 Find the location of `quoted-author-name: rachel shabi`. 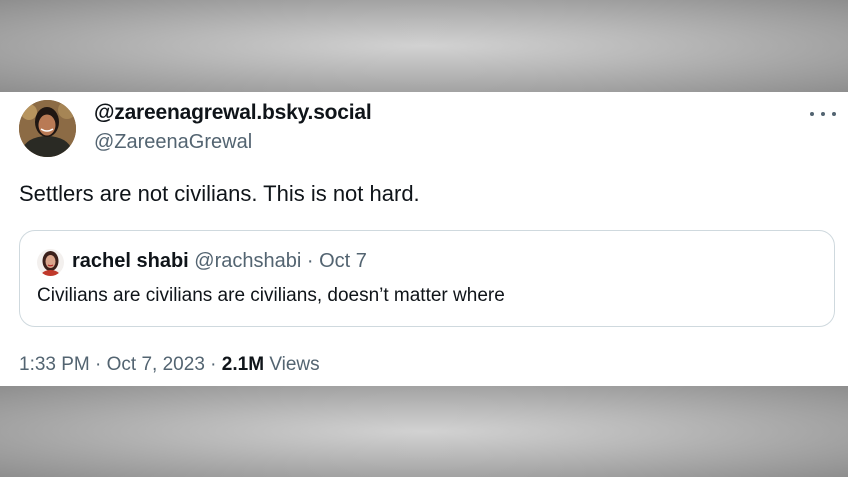

quoted-author-name: rachel shabi is located at coordinates (130, 261).